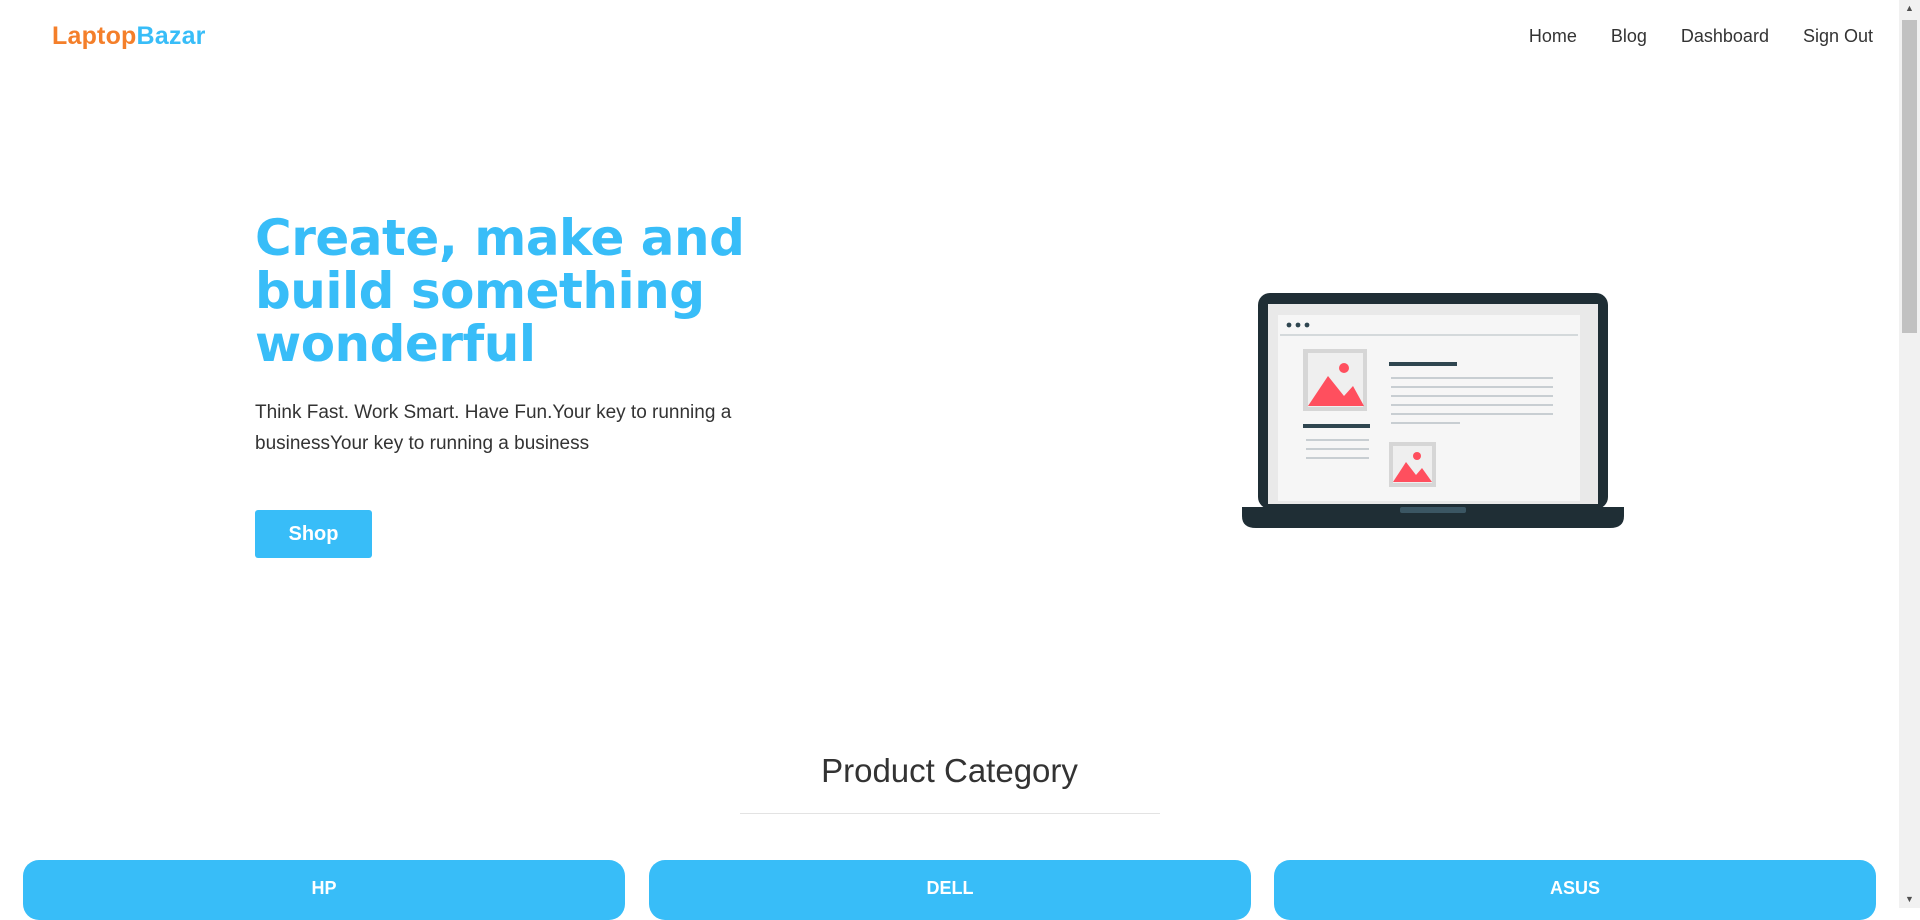 This screenshot has height=920, width=1920. I want to click on nav-dashboard: Dashboard, so click(1725, 36).